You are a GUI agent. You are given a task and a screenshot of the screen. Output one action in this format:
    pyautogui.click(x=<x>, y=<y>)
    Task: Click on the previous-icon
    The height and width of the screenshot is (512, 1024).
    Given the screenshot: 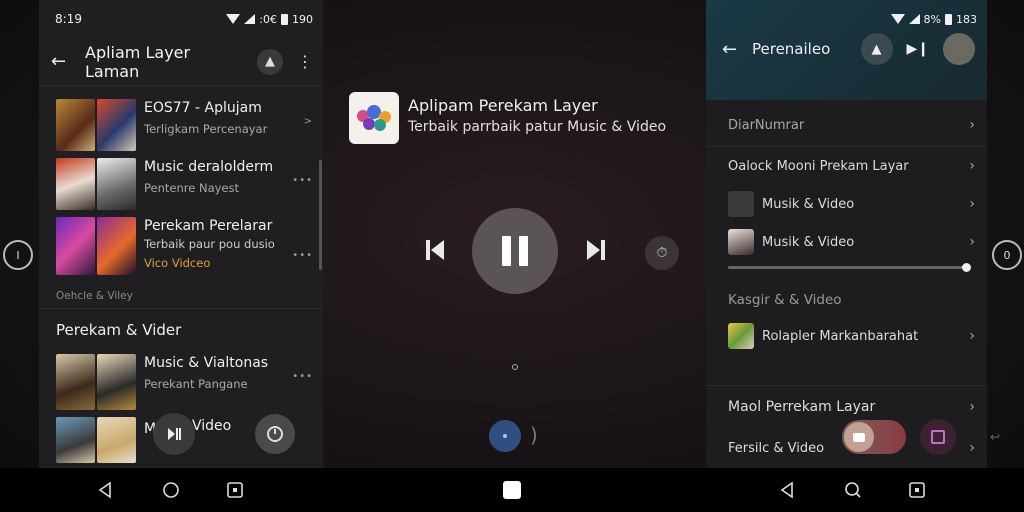 What is the action you would take?
    pyautogui.click(x=435, y=250)
    